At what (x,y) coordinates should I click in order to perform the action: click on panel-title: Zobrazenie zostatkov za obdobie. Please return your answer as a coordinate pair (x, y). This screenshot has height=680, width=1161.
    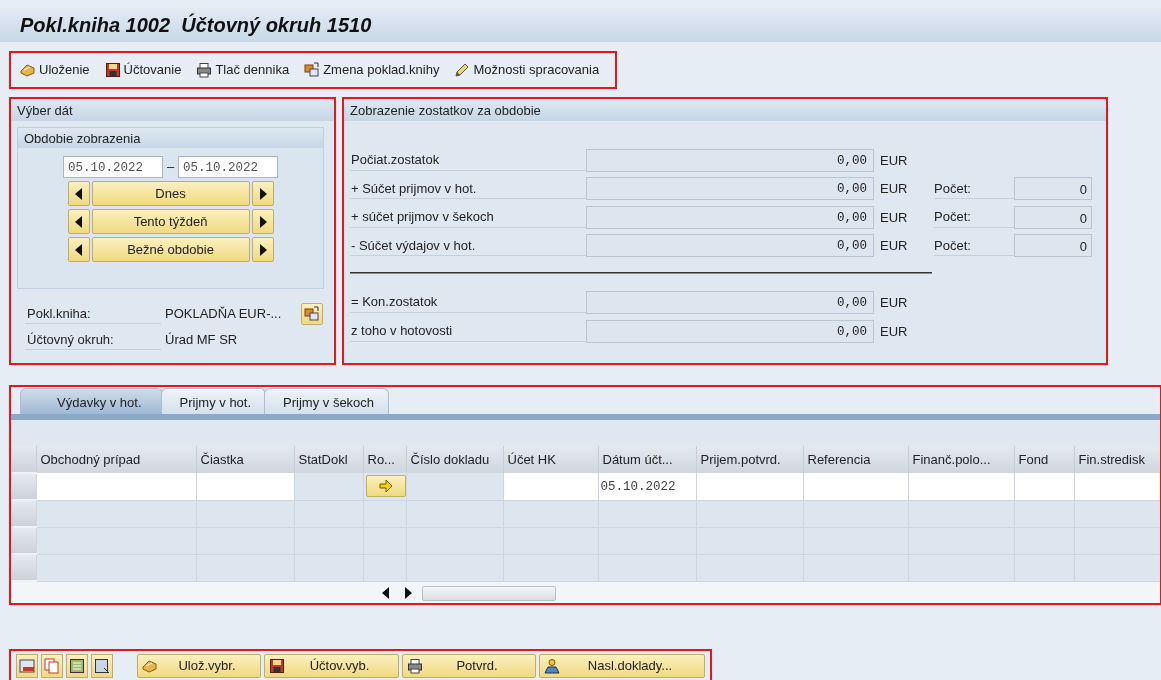
    Looking at the image, I should click on (725, 110).